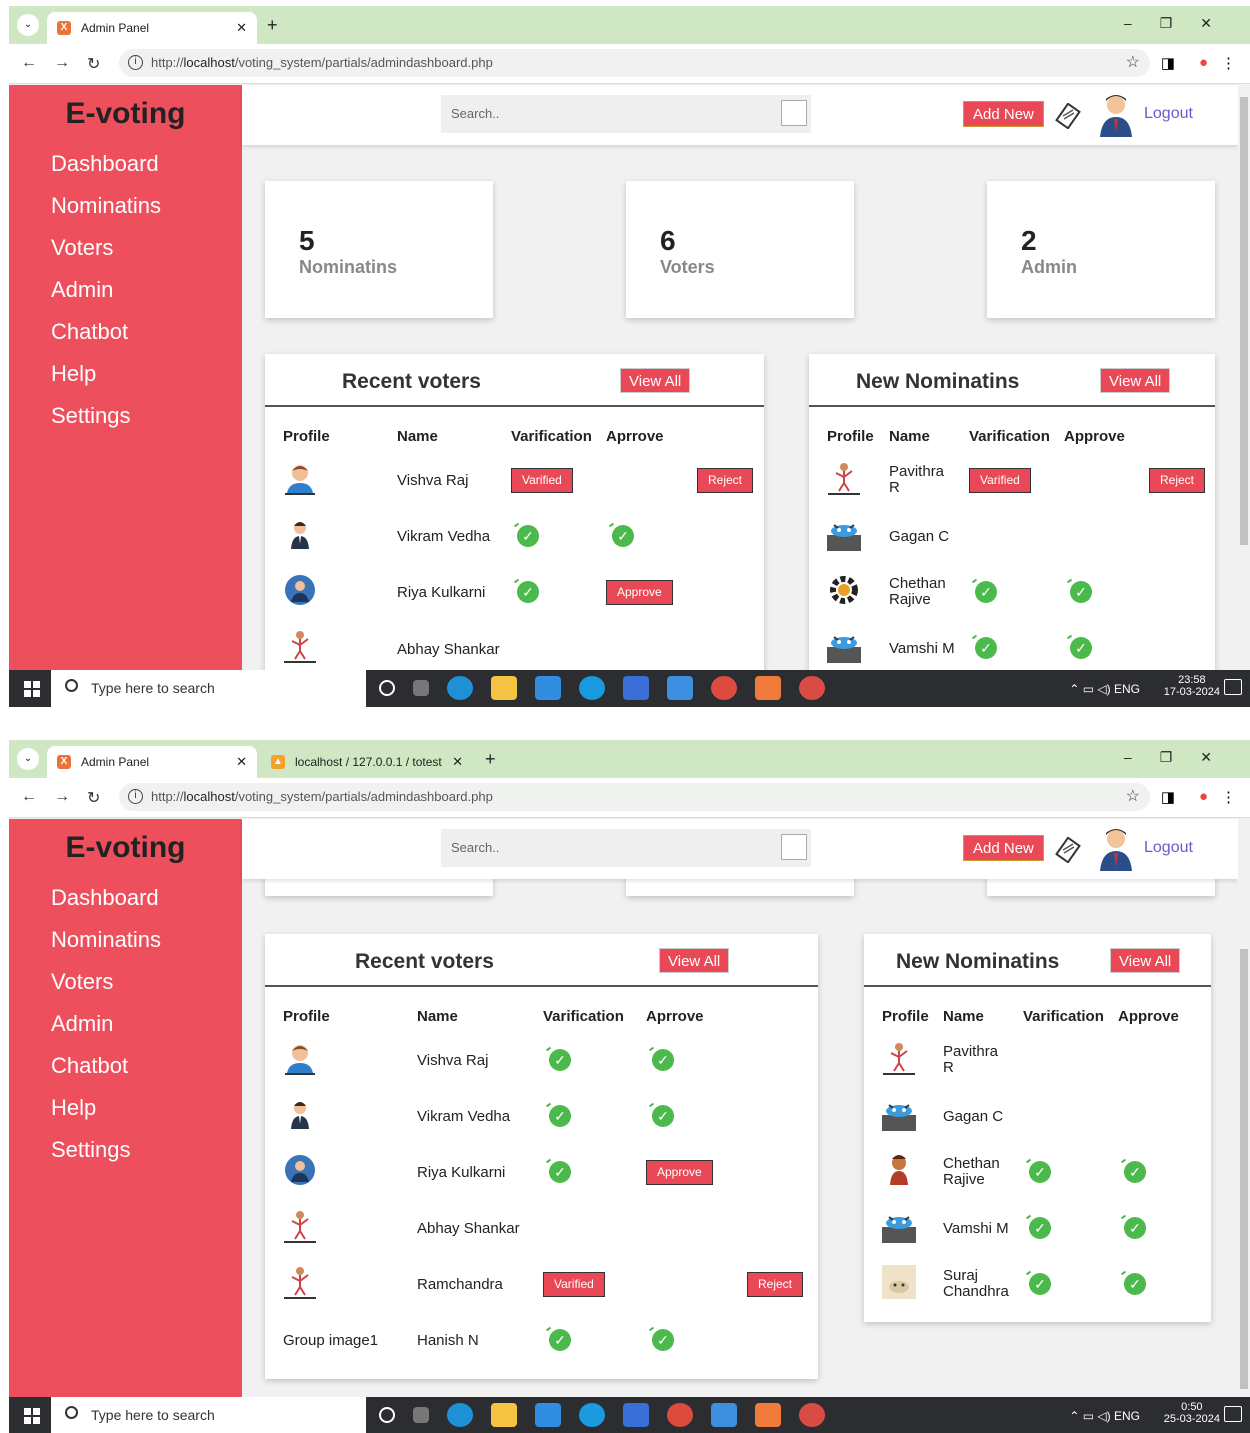 Image resolution: width=1250 pixels, height=1433 pixels. Describe the element at coordinates (367, 762) in the screenshot. I see `tab-phpmyadmin: ▲ localhost / 127.0.0.1 / totest / v ✕` at that location.